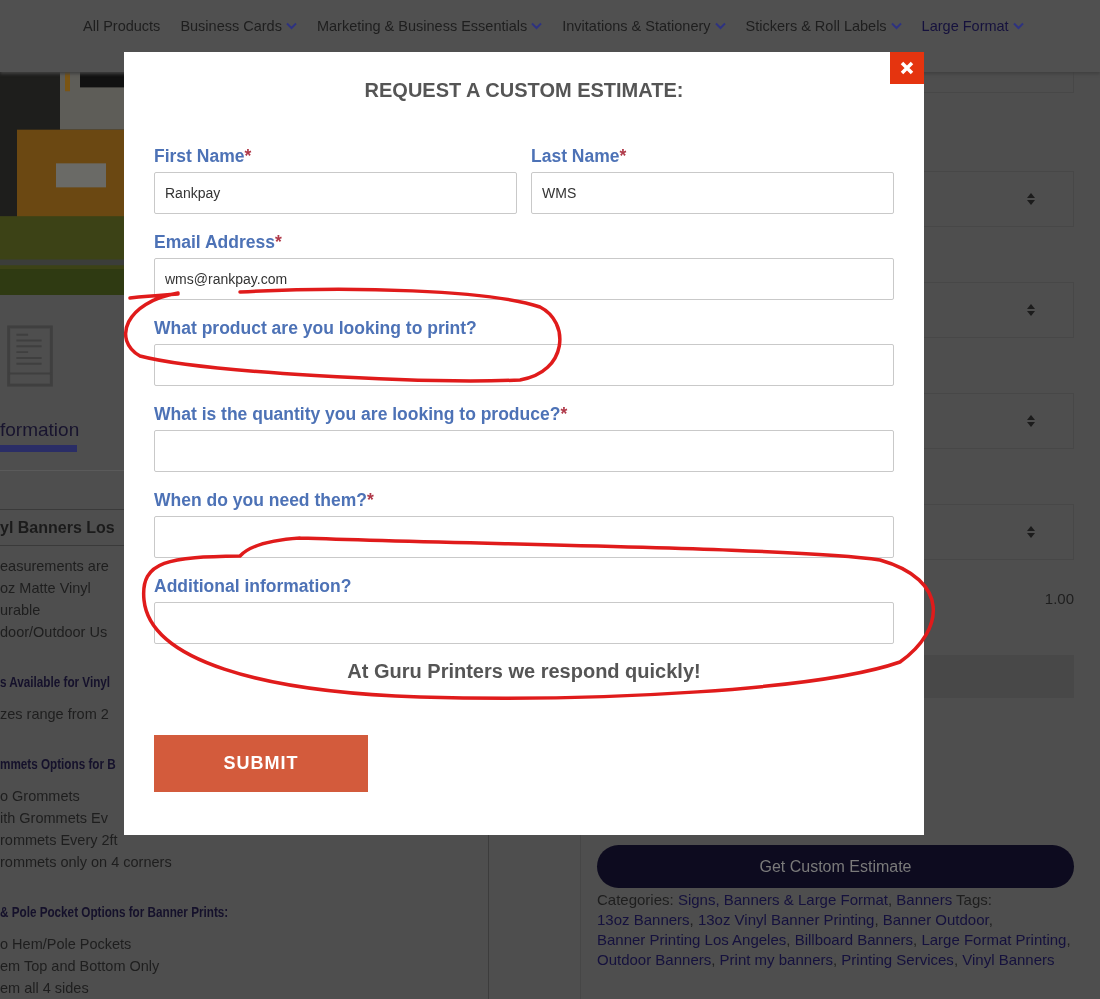  I want to click on tag-link: Banner Outdoor, so click(935, 919).